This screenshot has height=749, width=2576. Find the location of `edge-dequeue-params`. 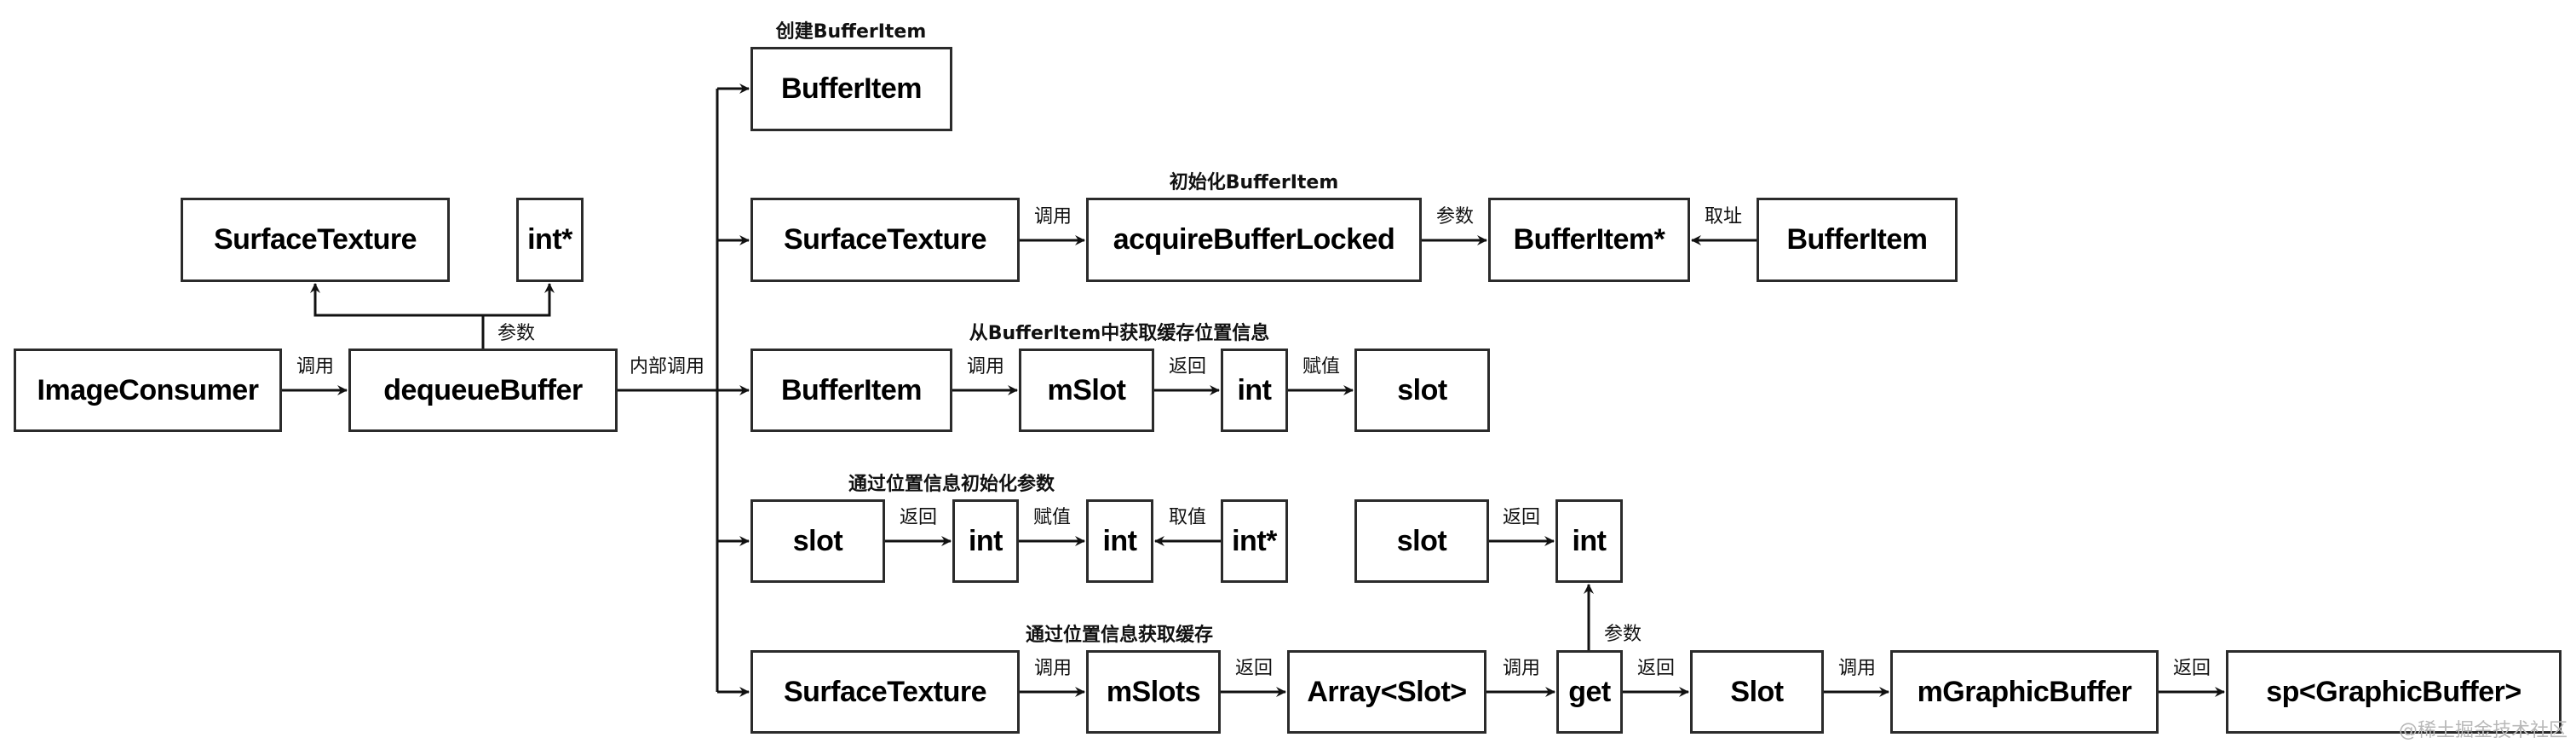

edge-dequeue-params is located at coordinates (398, 316).